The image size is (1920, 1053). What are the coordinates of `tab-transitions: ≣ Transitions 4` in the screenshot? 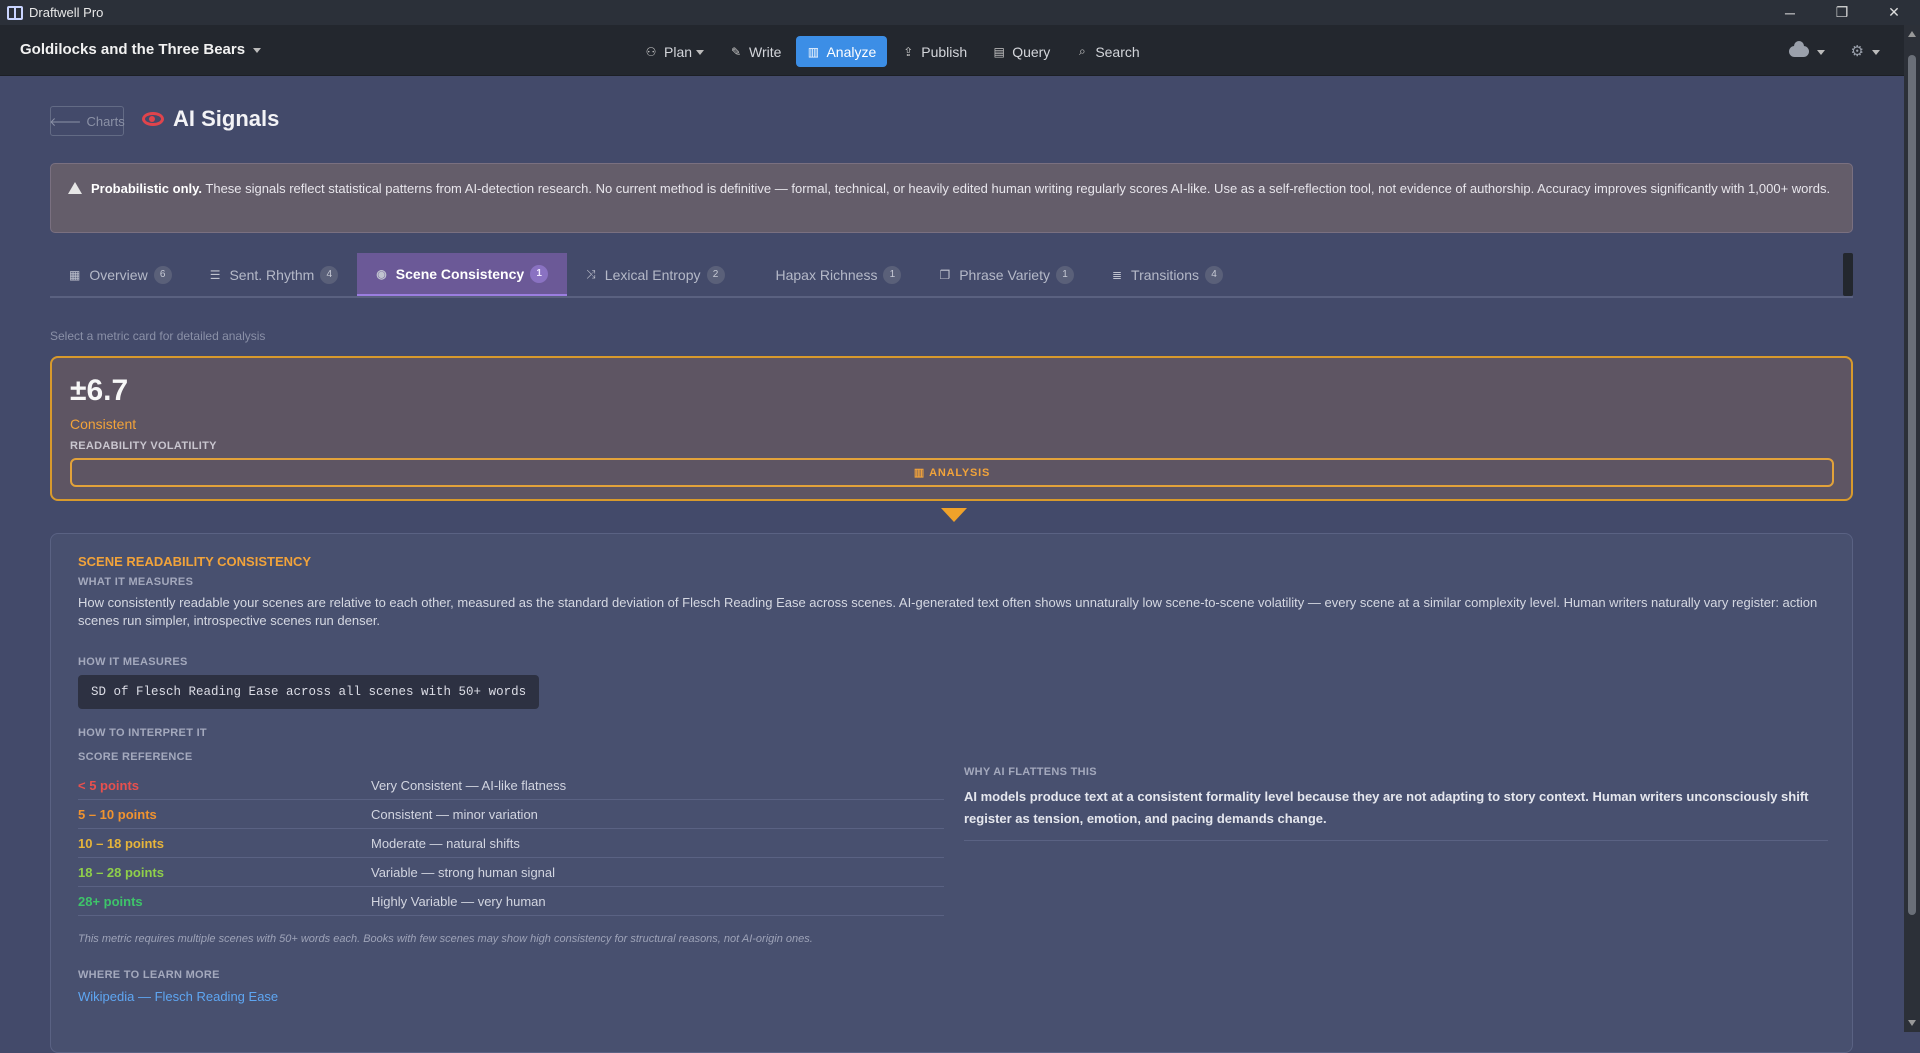 It's located at (1167, 274).